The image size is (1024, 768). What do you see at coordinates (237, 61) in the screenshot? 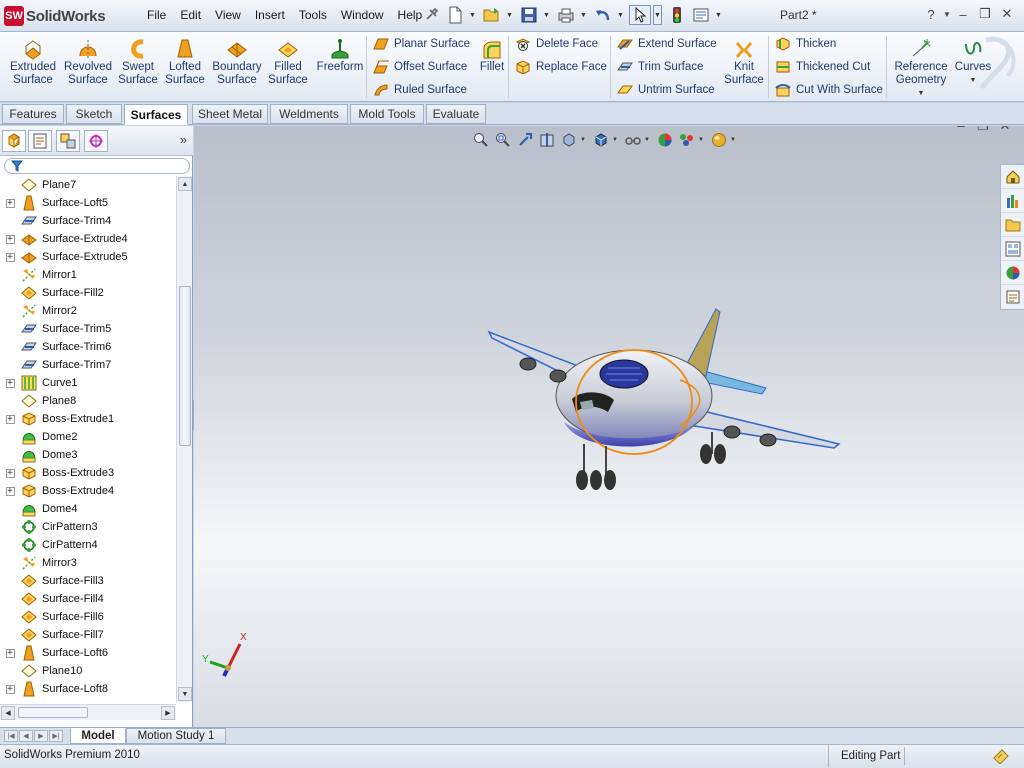
I see `boundary-surface-button: Boundary Surface` at bounding box center [237, 61].